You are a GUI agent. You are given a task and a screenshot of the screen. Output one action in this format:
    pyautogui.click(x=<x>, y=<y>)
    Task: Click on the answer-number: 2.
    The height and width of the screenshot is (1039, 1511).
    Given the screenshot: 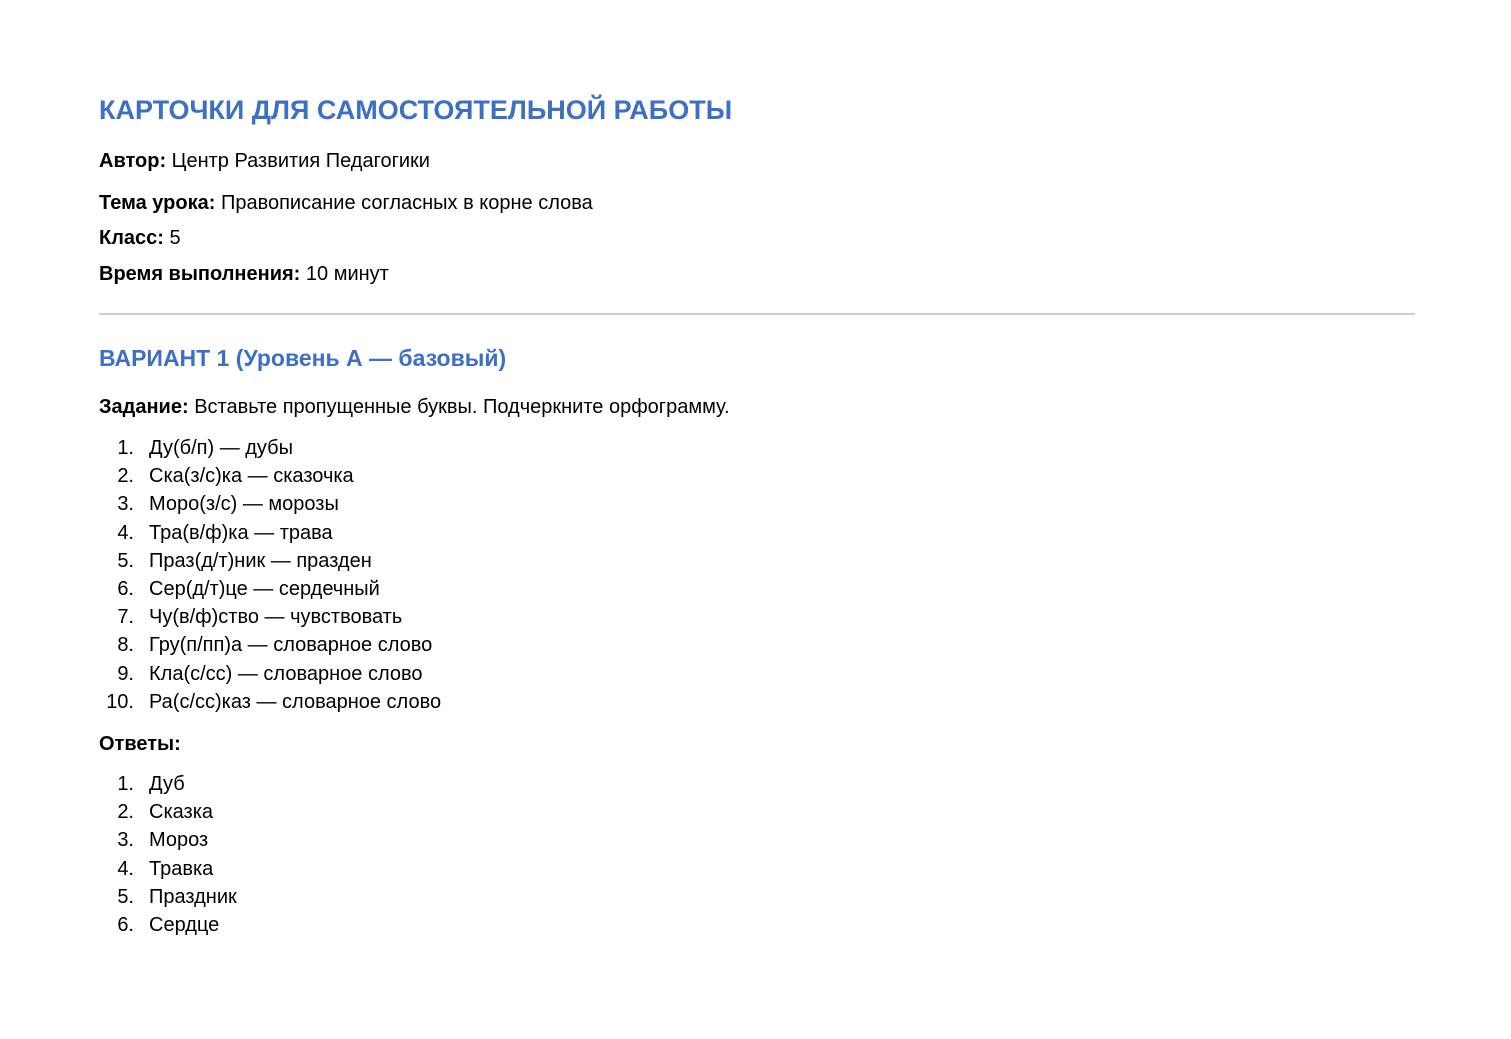 What is the action you would take?
    pyautogui.click(x=125, y=812)
    